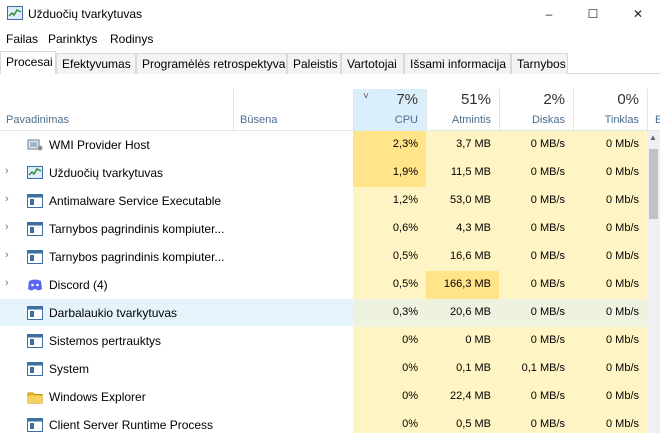 This screenshot has width=660, height=433. What do you see at coordinates (131, 425) in the screenshot?
I see `process-name: Client Server Runtime Process` at bounding box center [131, 425].